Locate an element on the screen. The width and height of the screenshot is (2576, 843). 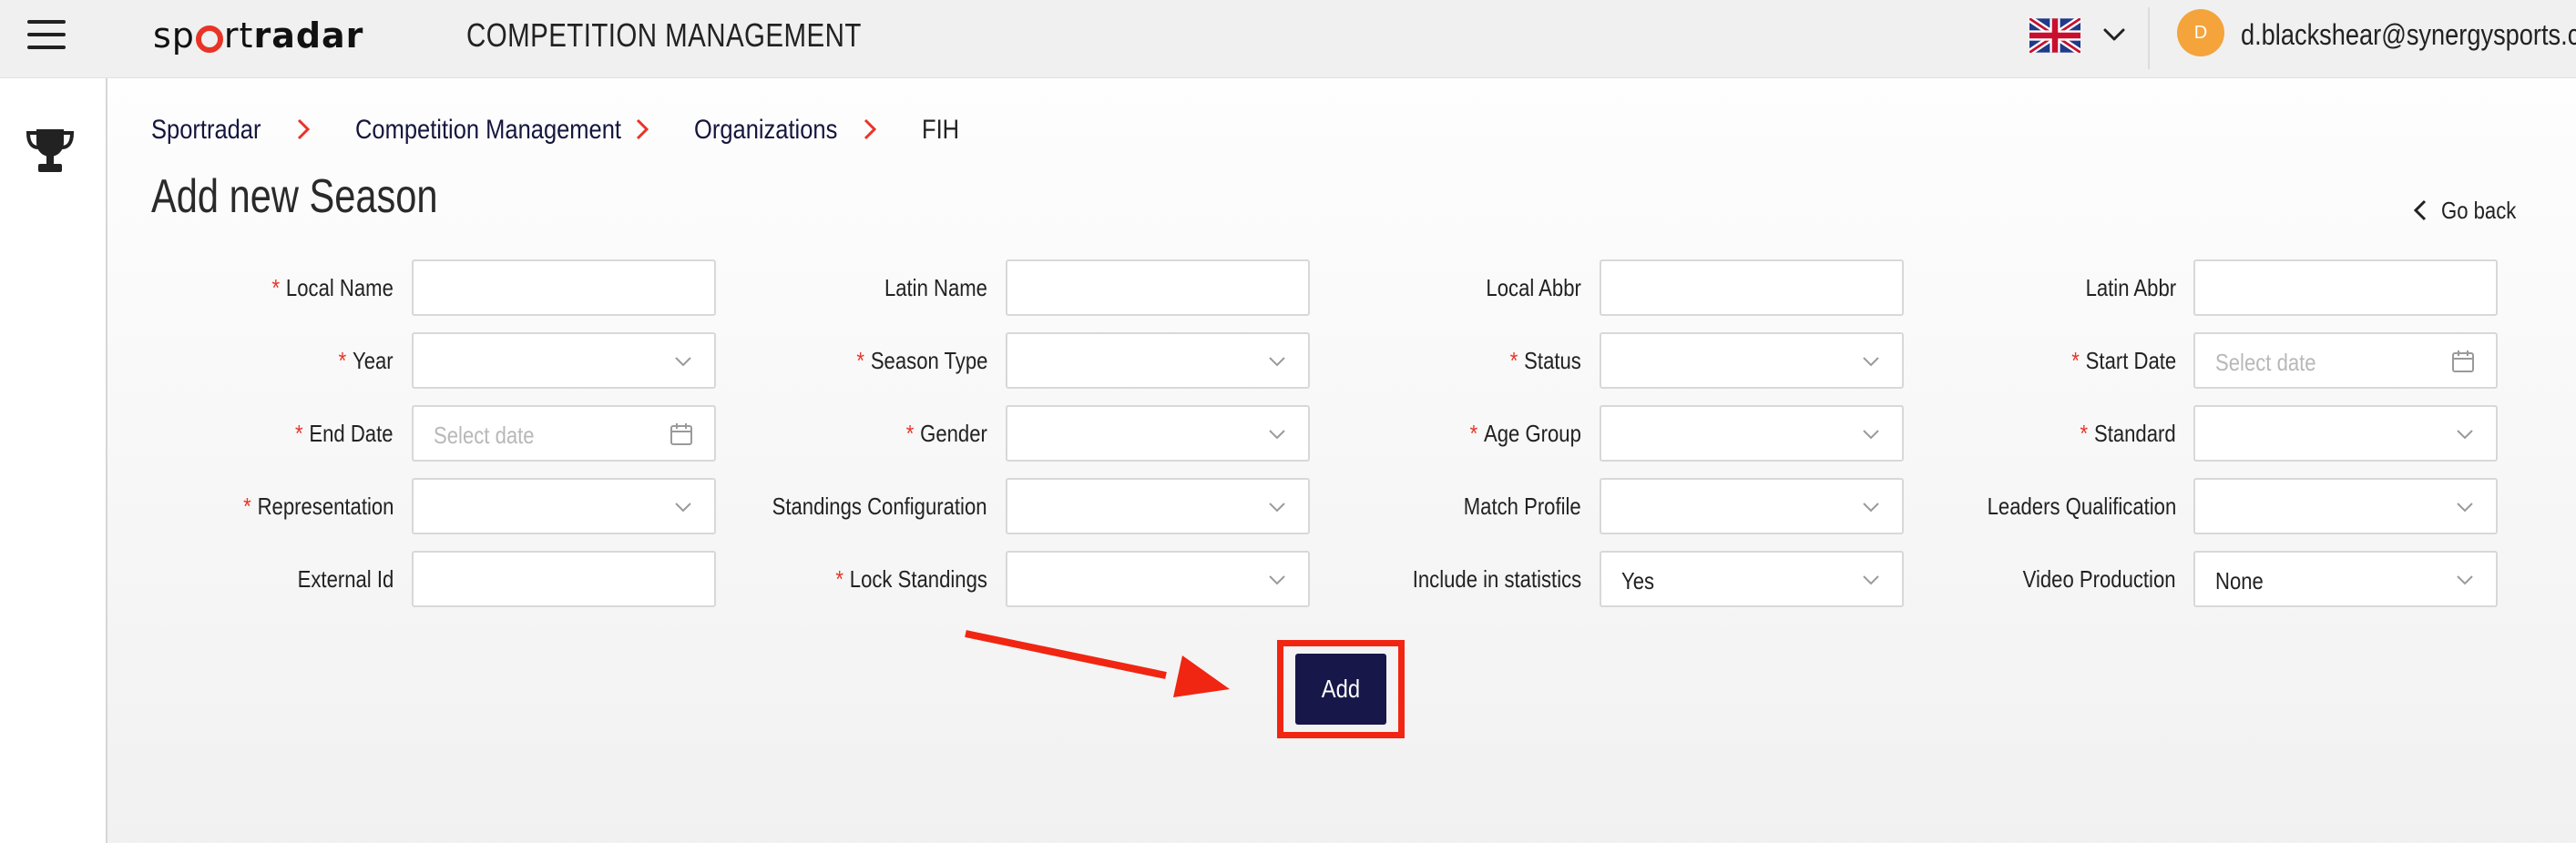
chevron-left-icon is located at coordinates (2420, 210).